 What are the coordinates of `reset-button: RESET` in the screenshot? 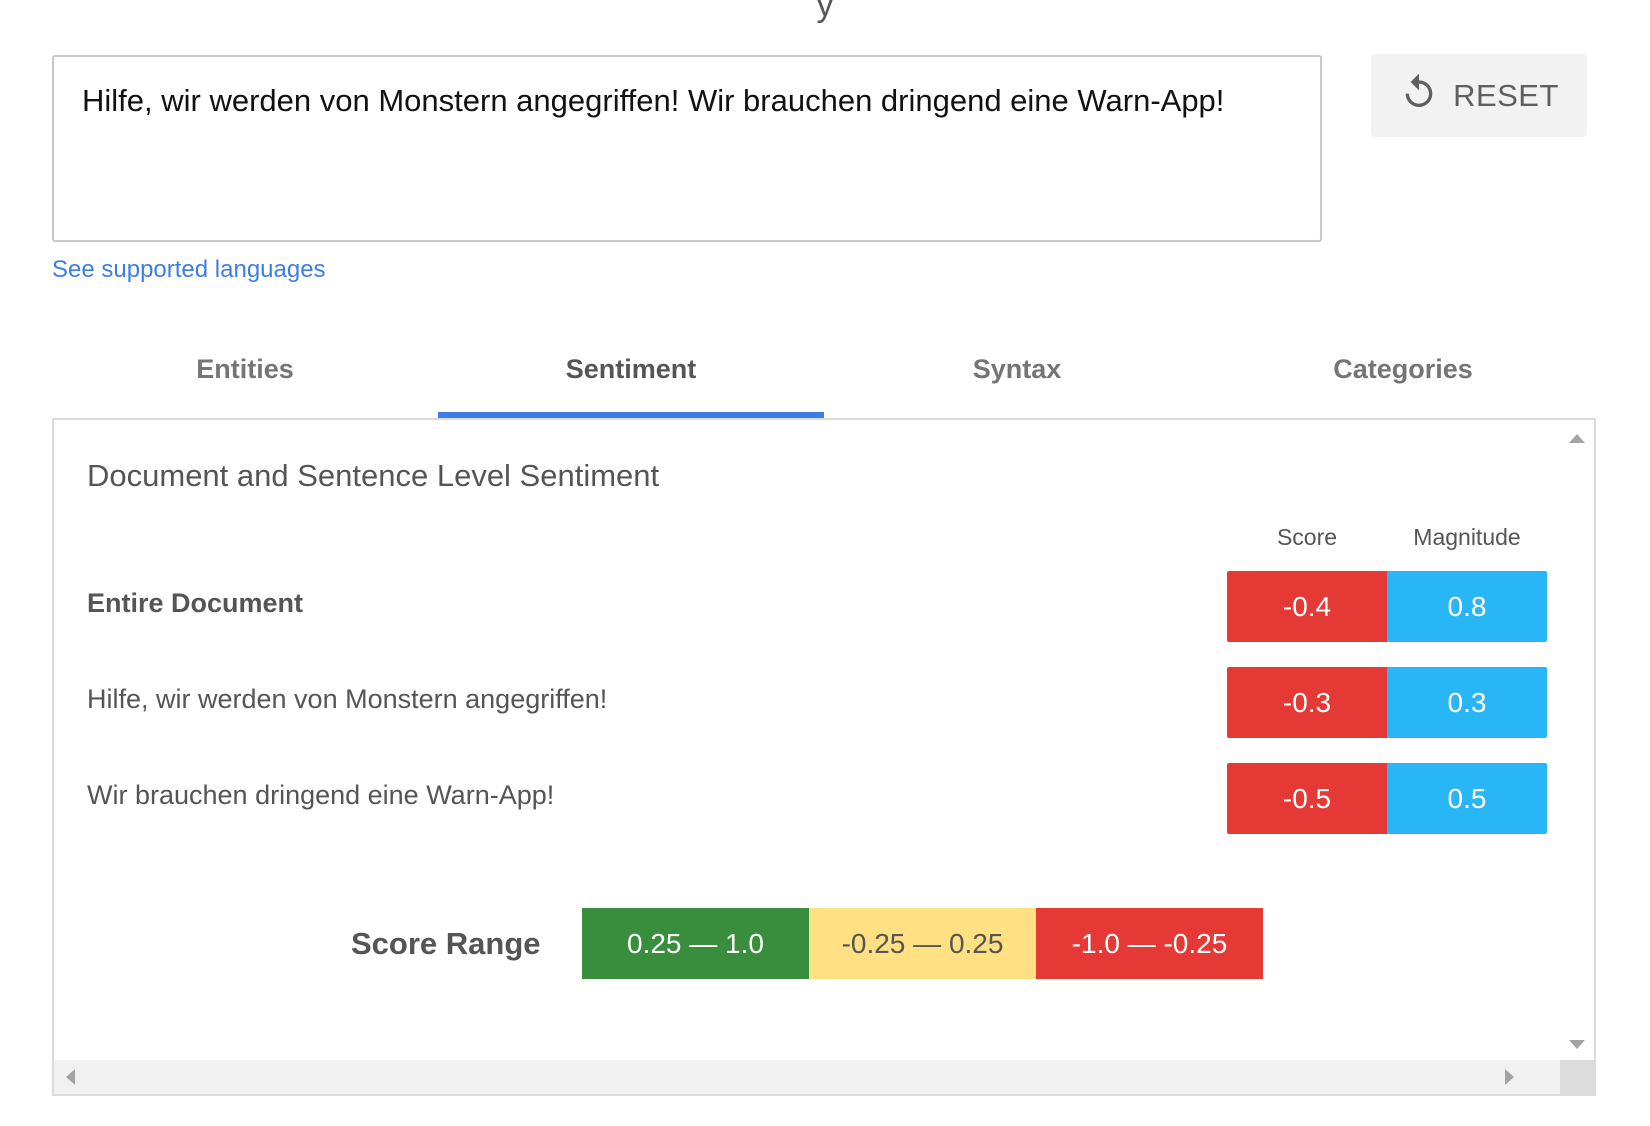 It's located at (1479, 95).